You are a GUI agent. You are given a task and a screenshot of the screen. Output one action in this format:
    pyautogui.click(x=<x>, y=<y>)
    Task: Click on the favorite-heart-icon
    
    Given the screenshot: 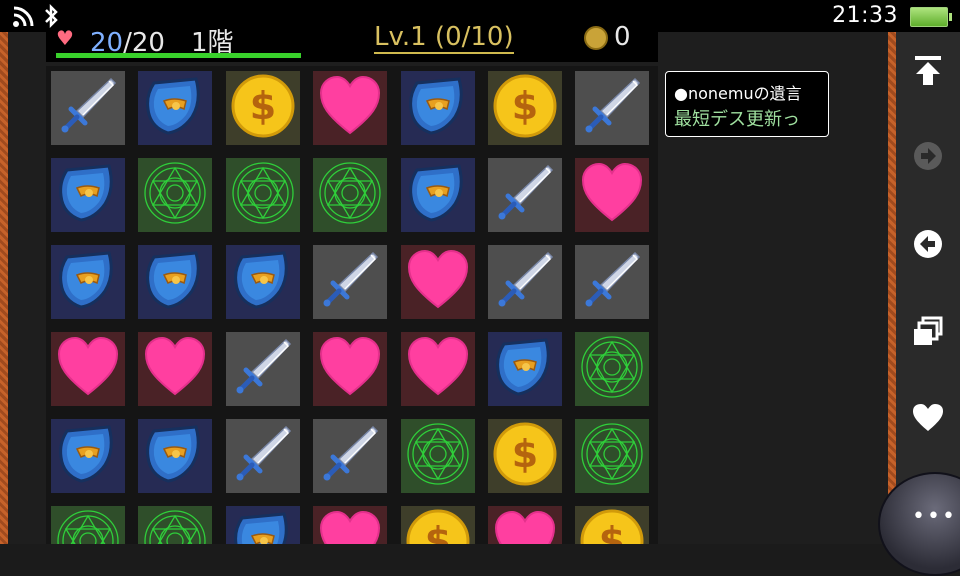 What is the action you would take?
    pyautogui.click(x=928, y=417)
    